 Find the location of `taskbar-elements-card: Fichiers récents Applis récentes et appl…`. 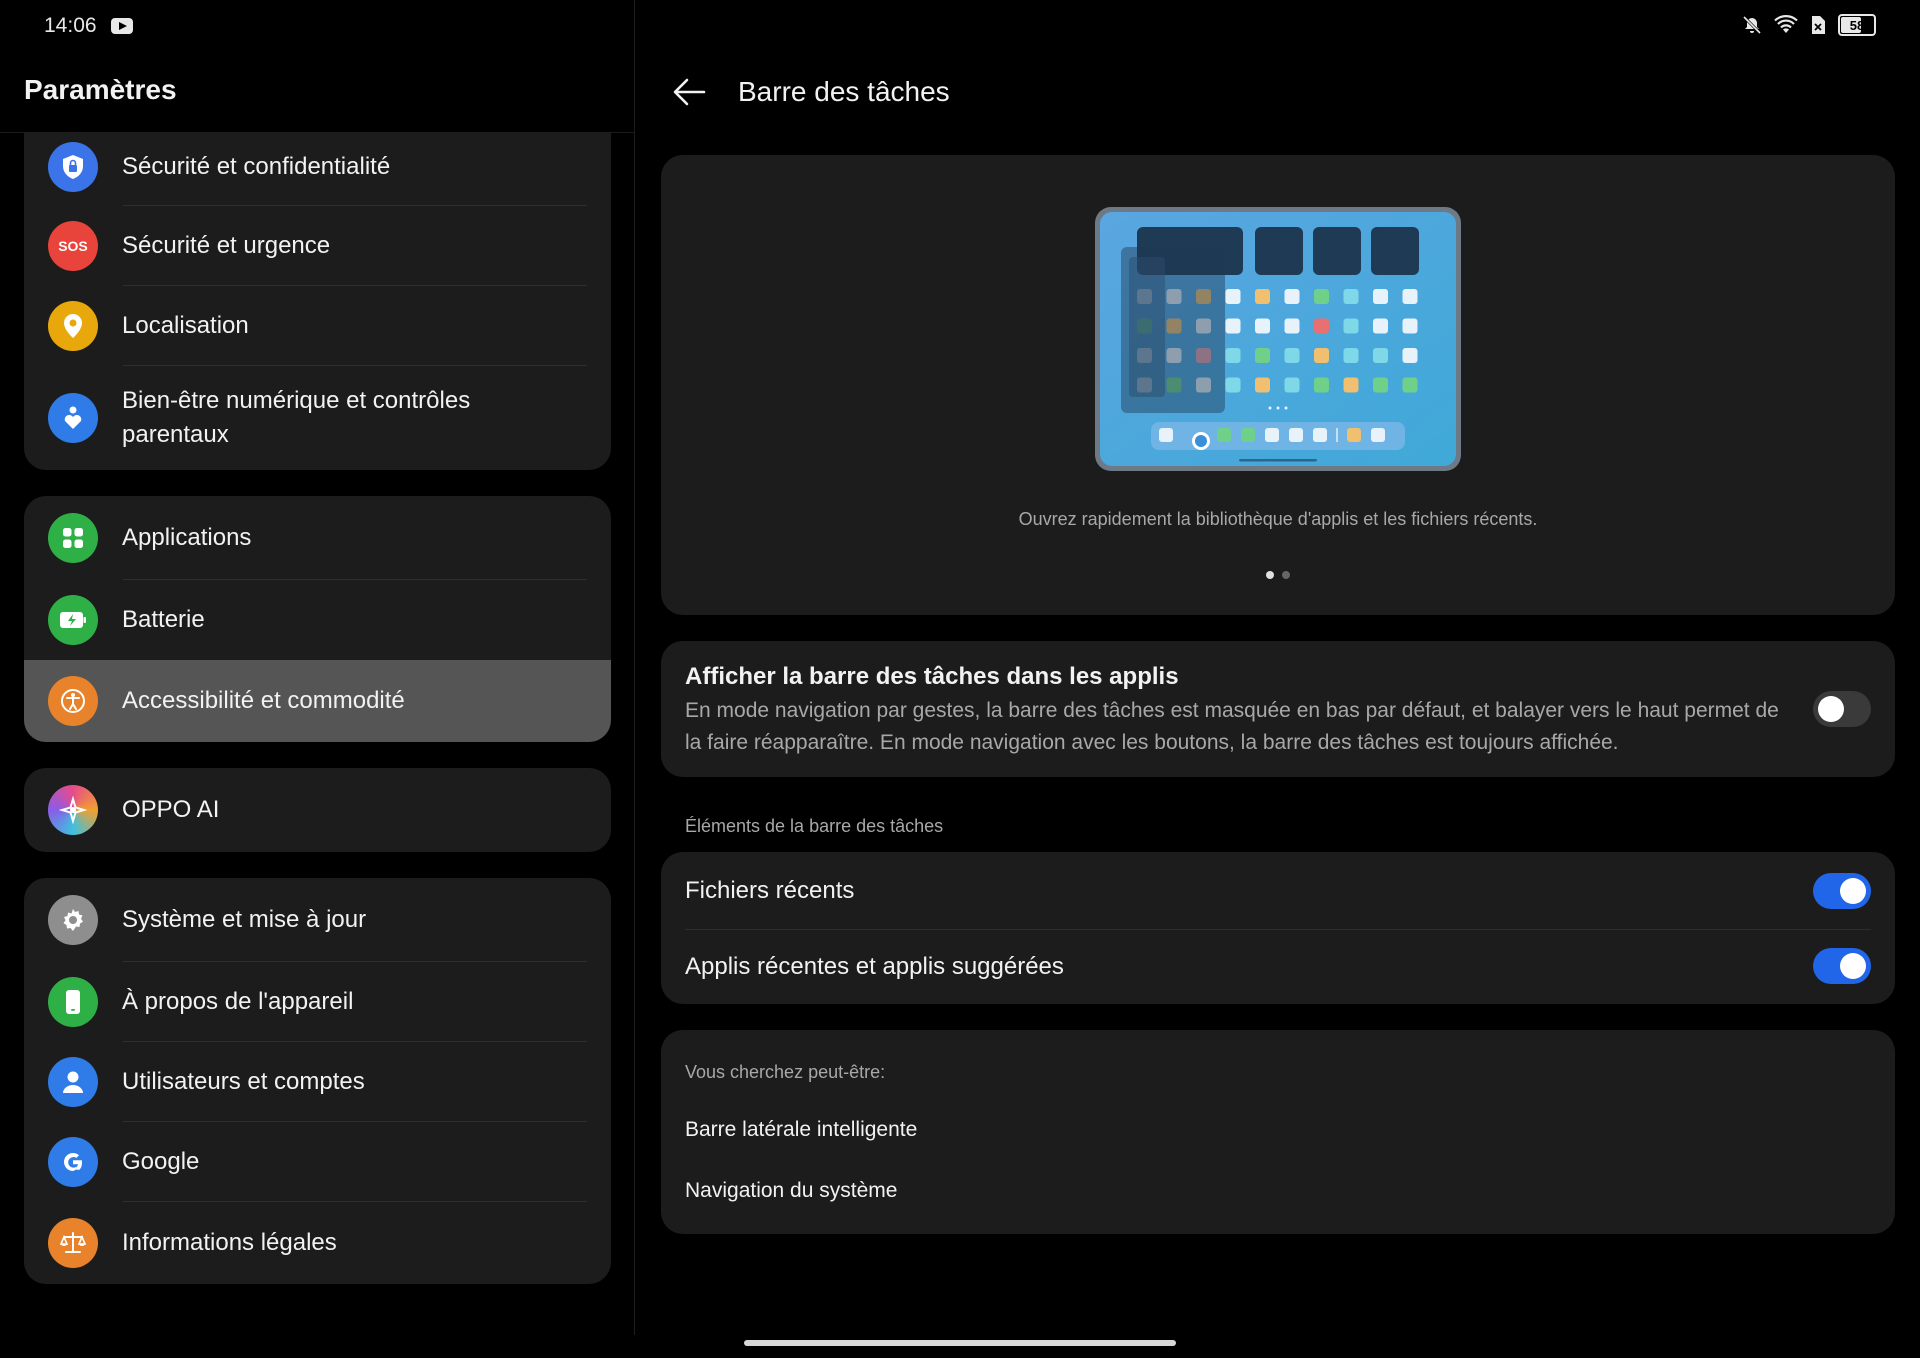

taskbar-elements-card: Fichiers récents Applis récentes et appl… is located at coordinates (1278, 928).